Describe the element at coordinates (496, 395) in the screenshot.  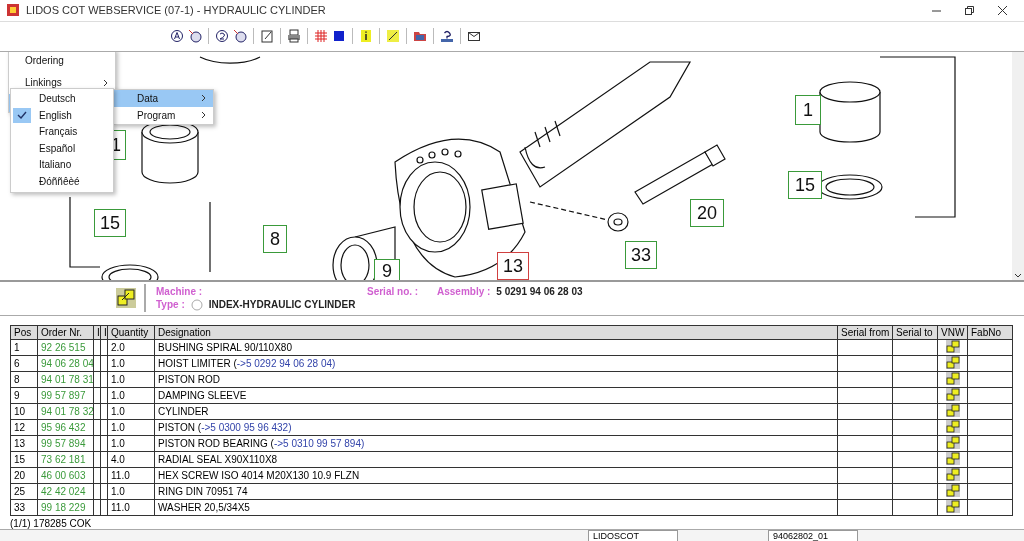
I see `table-cell: DAMPING SLEEVE` at that location.